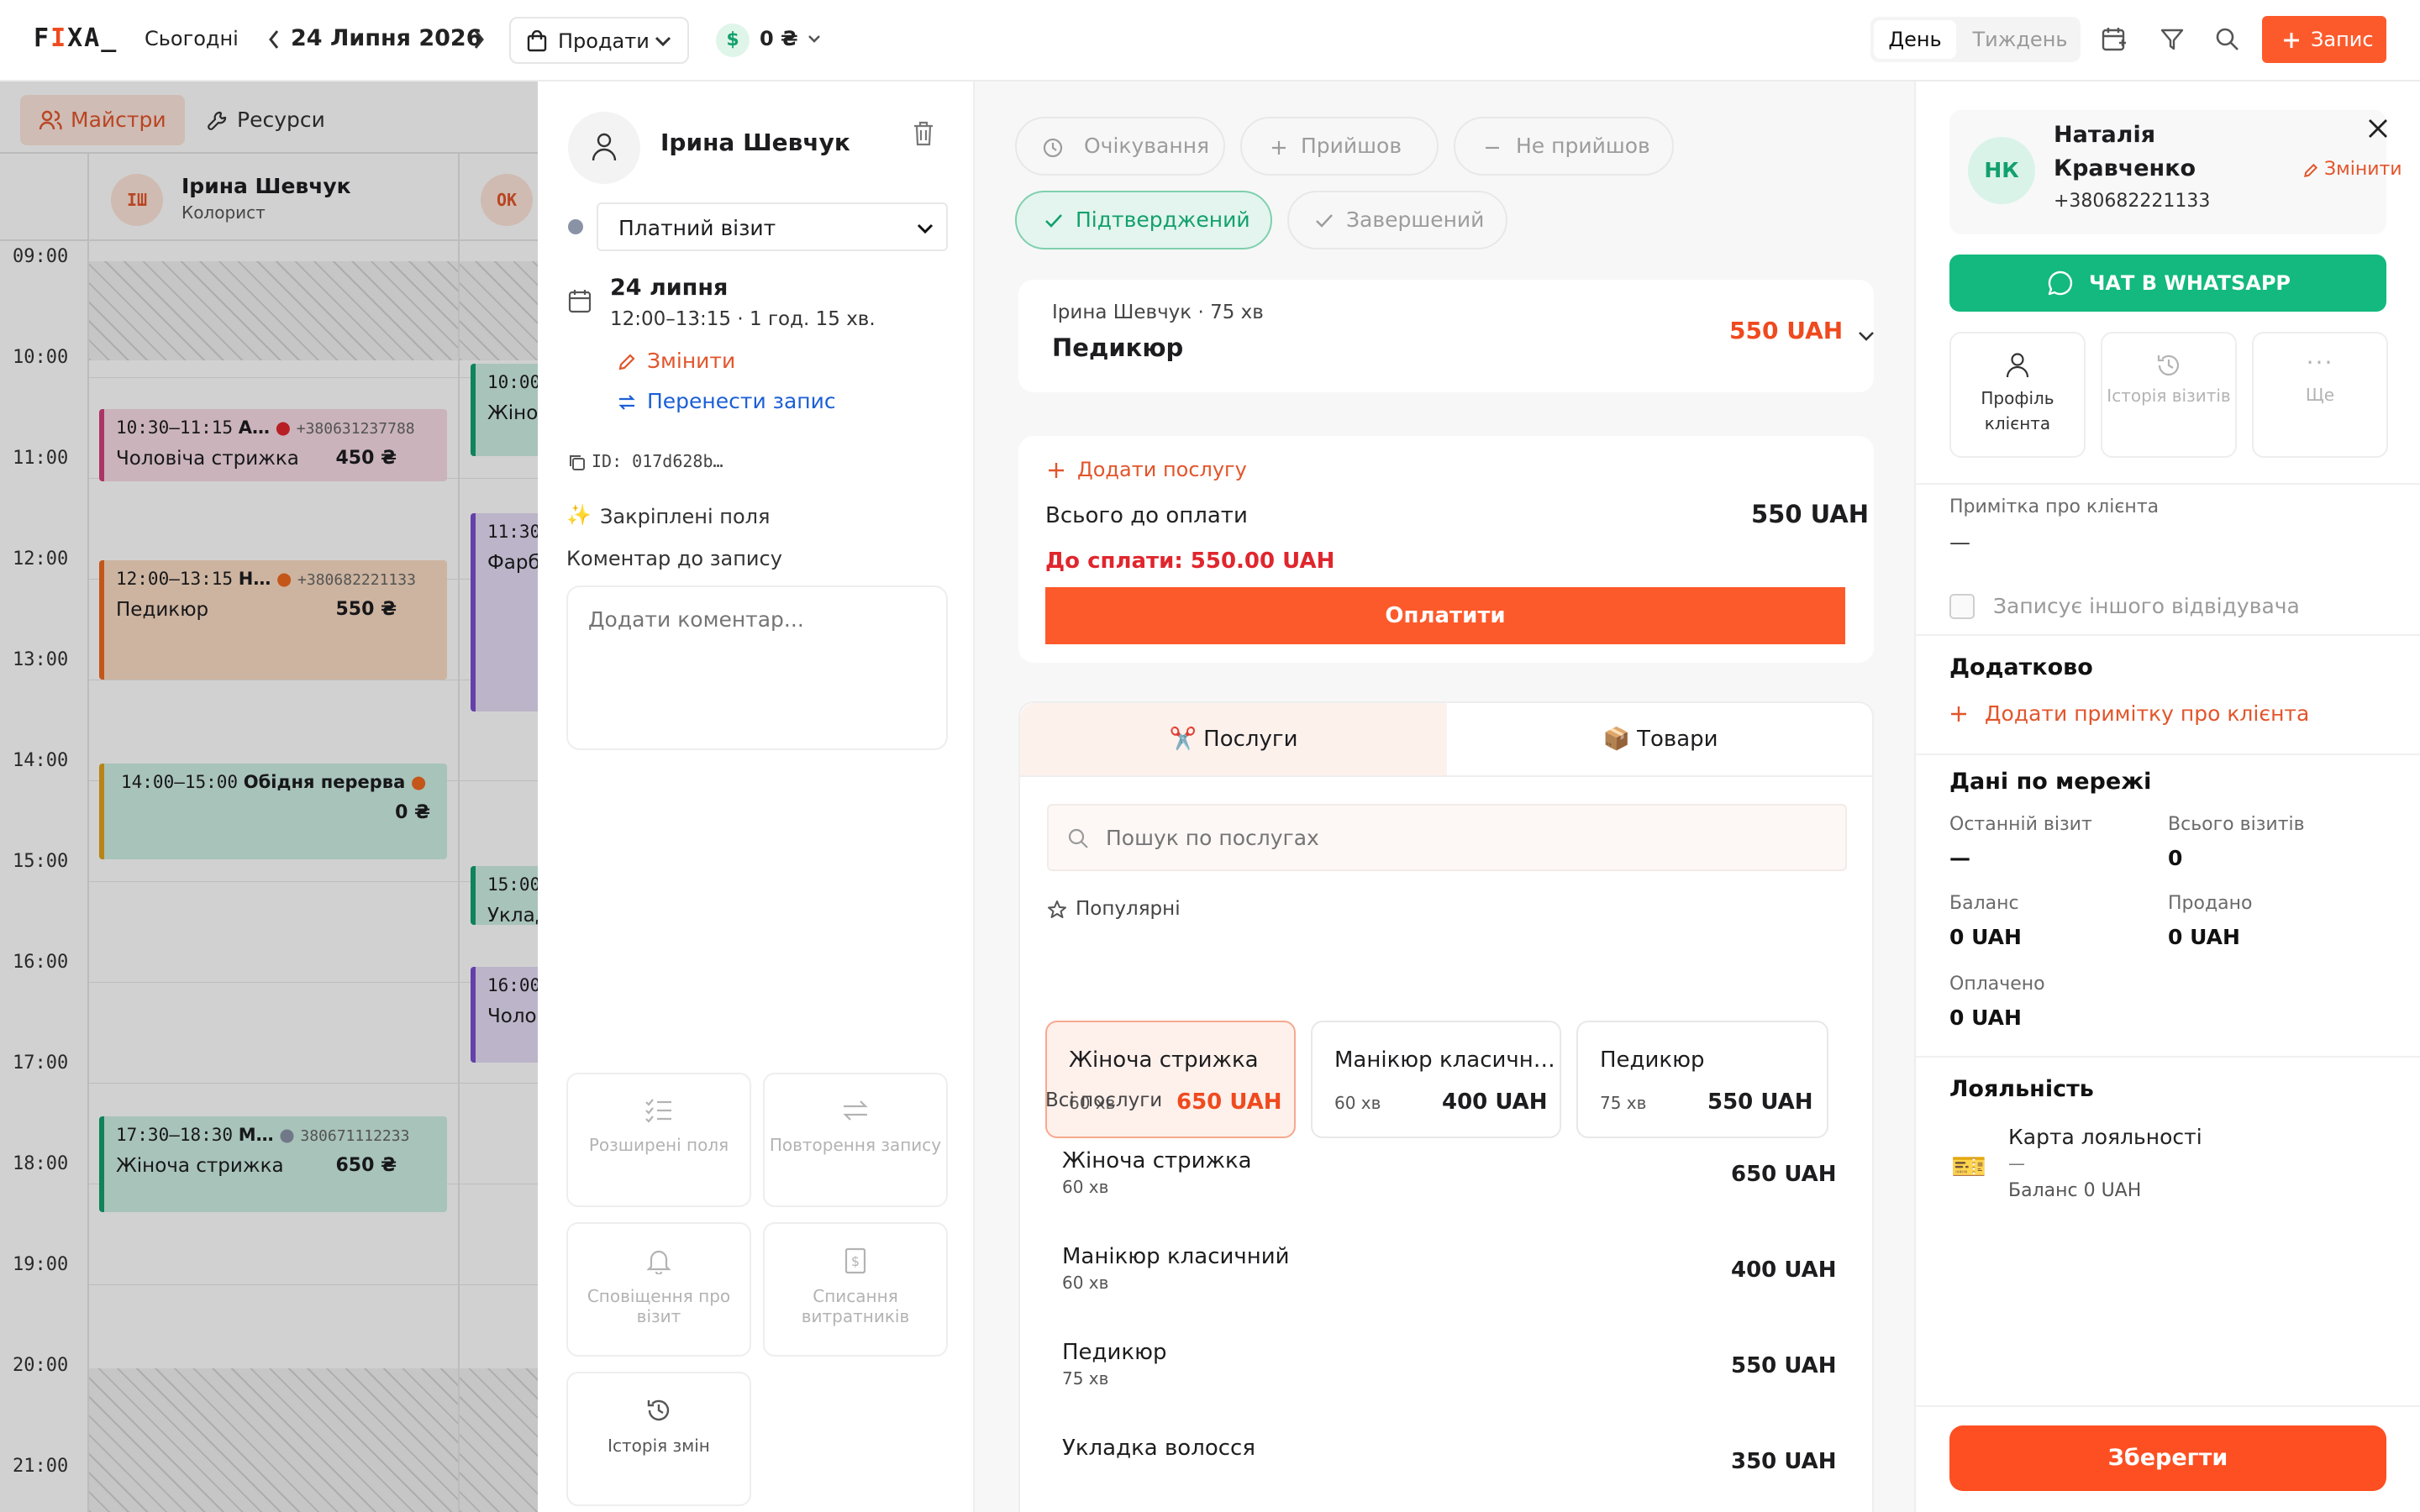 This screenshot has height=1512, width=2420. What do you see at coordinates (505, 612) in the screenshot?
I see `calendar-event: 11:30 Фарб` at bounding box center [505, 612].